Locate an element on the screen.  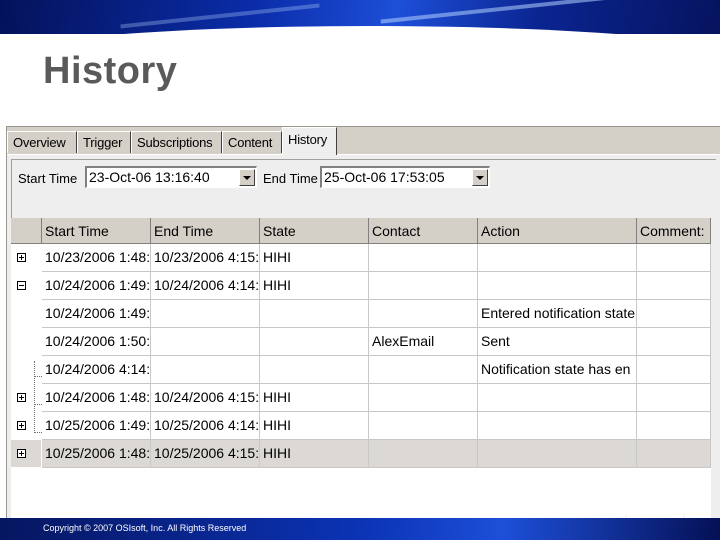
cell-start-time: 10/24/2006 4:14: is located at coordinates (96, 370).